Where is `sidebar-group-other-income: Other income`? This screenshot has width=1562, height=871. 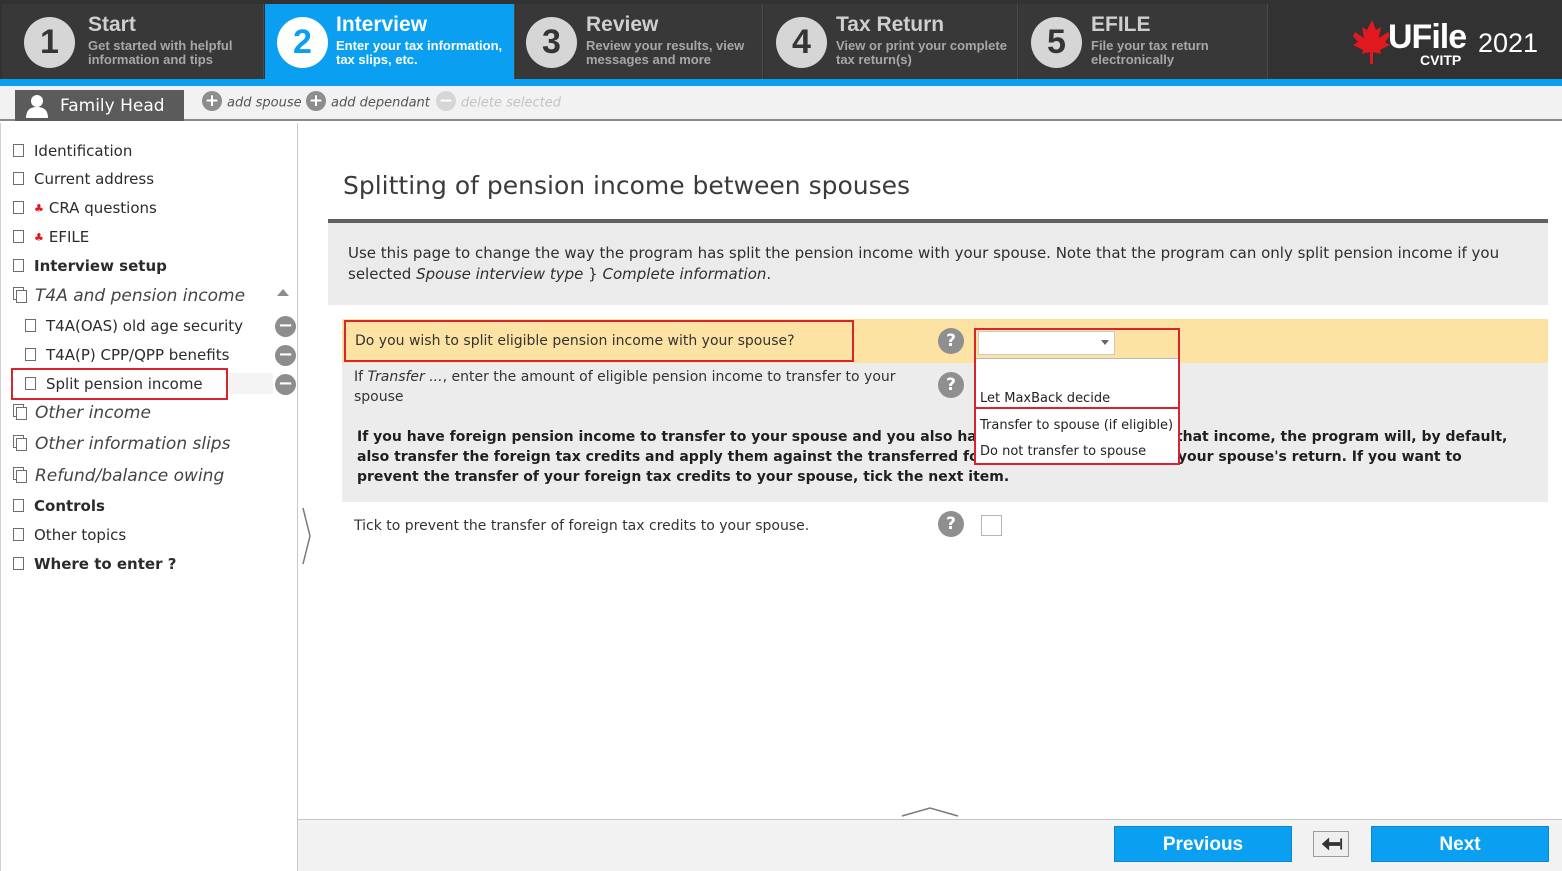
sidebar-group-other-income: Other income is located at coordinates (82, 414).